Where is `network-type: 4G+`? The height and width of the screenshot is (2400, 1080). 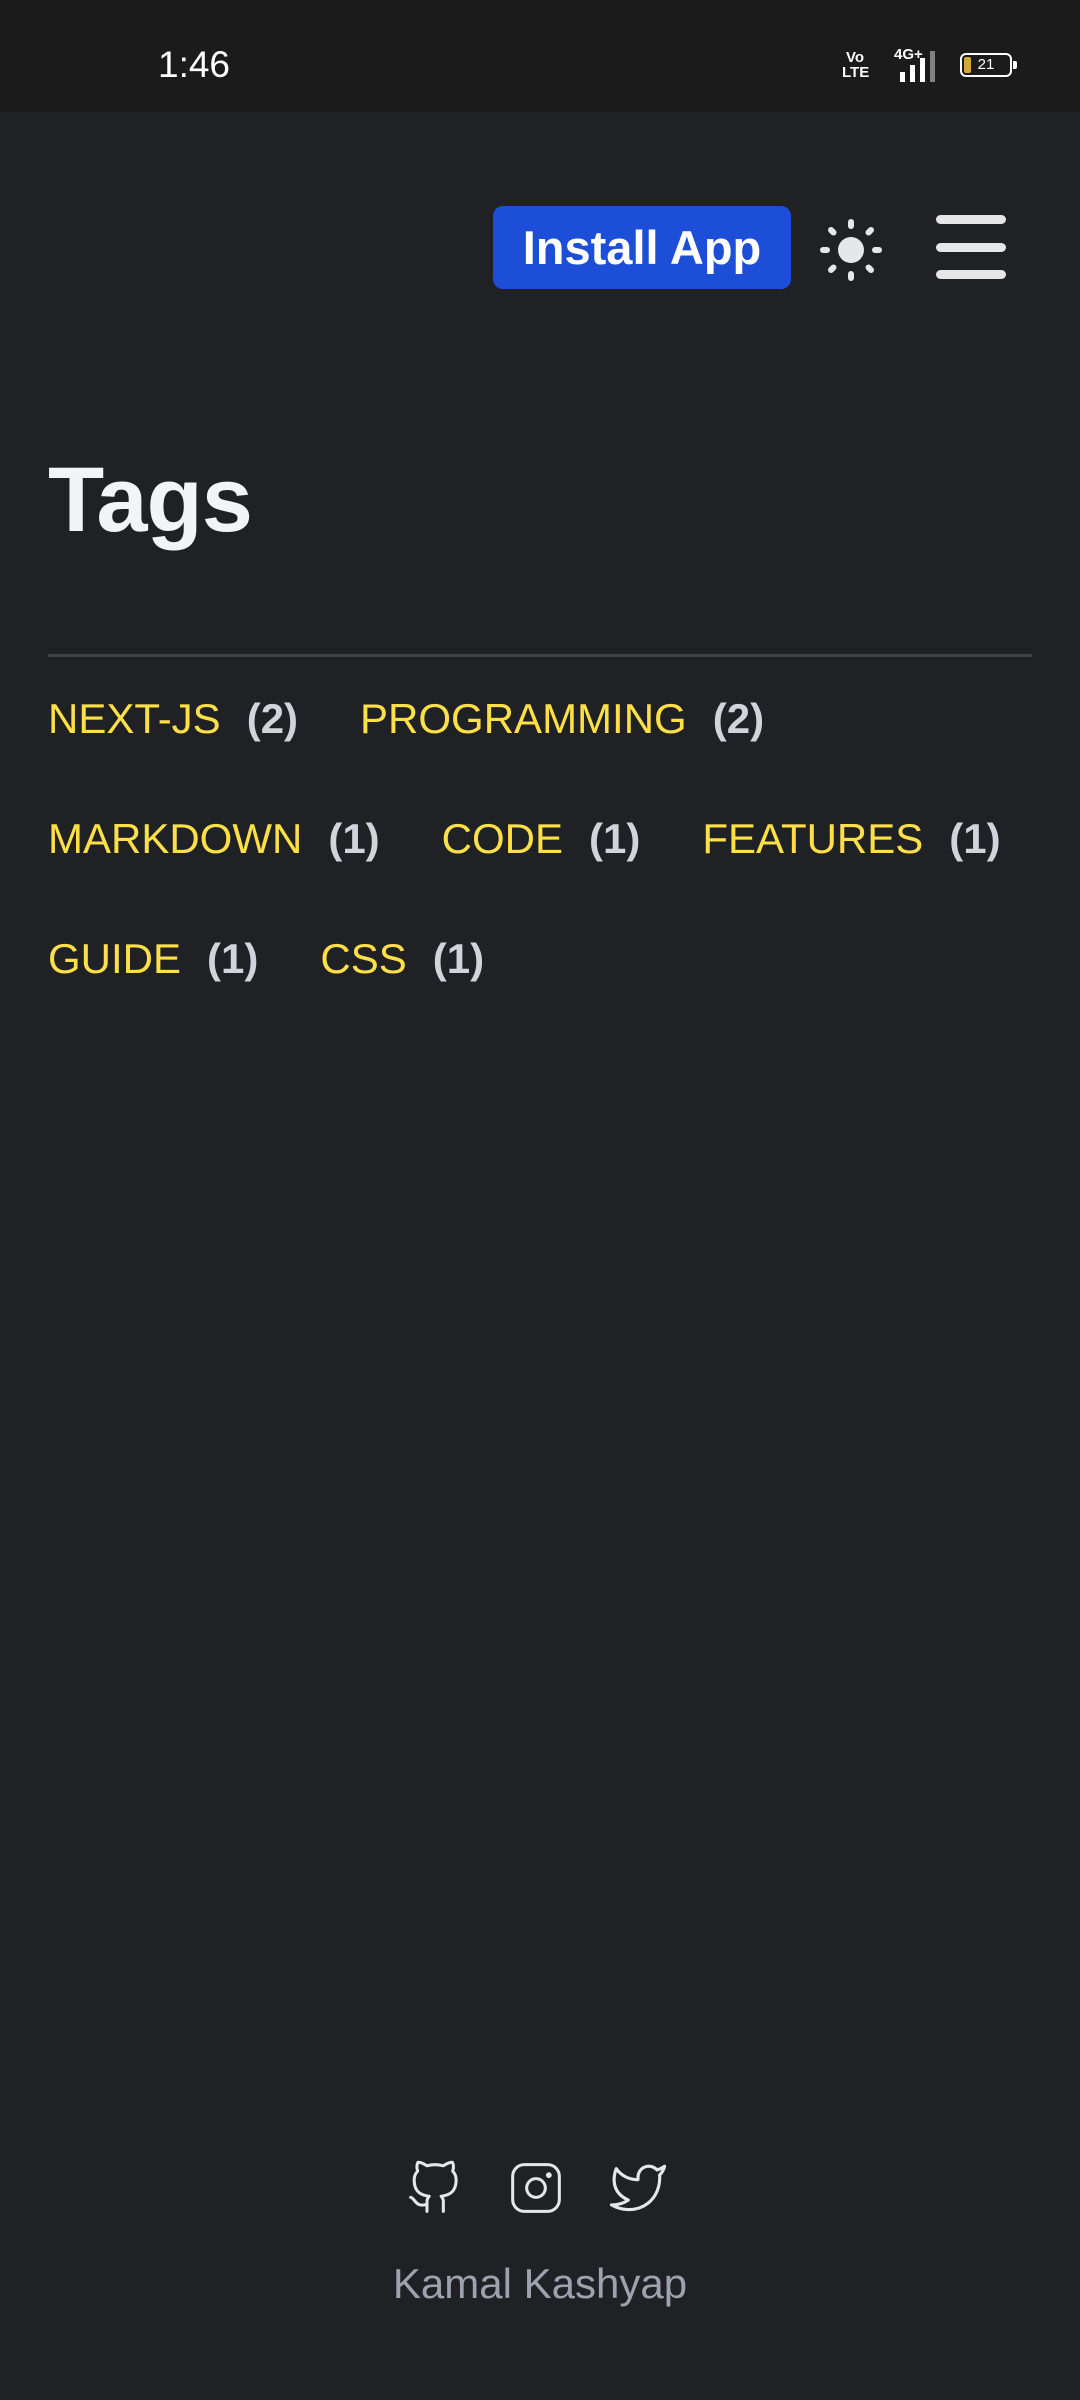
network-type: 4G+ is located at coordinates (908, 54).